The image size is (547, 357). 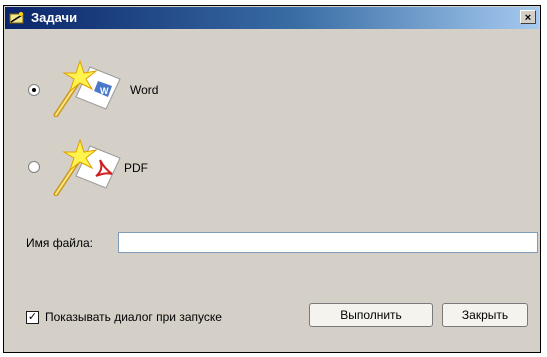 I want to click on title-bar: Задачи ×, so click(x=272, y=18).